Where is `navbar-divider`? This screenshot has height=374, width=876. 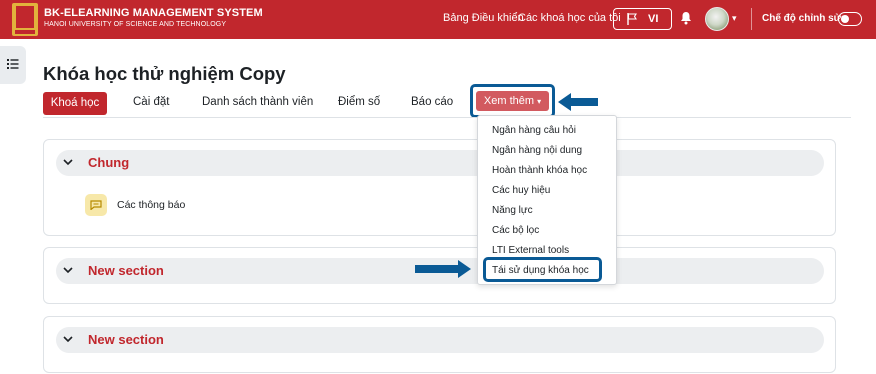 navbar-divider is located at coordinates (751, 19).